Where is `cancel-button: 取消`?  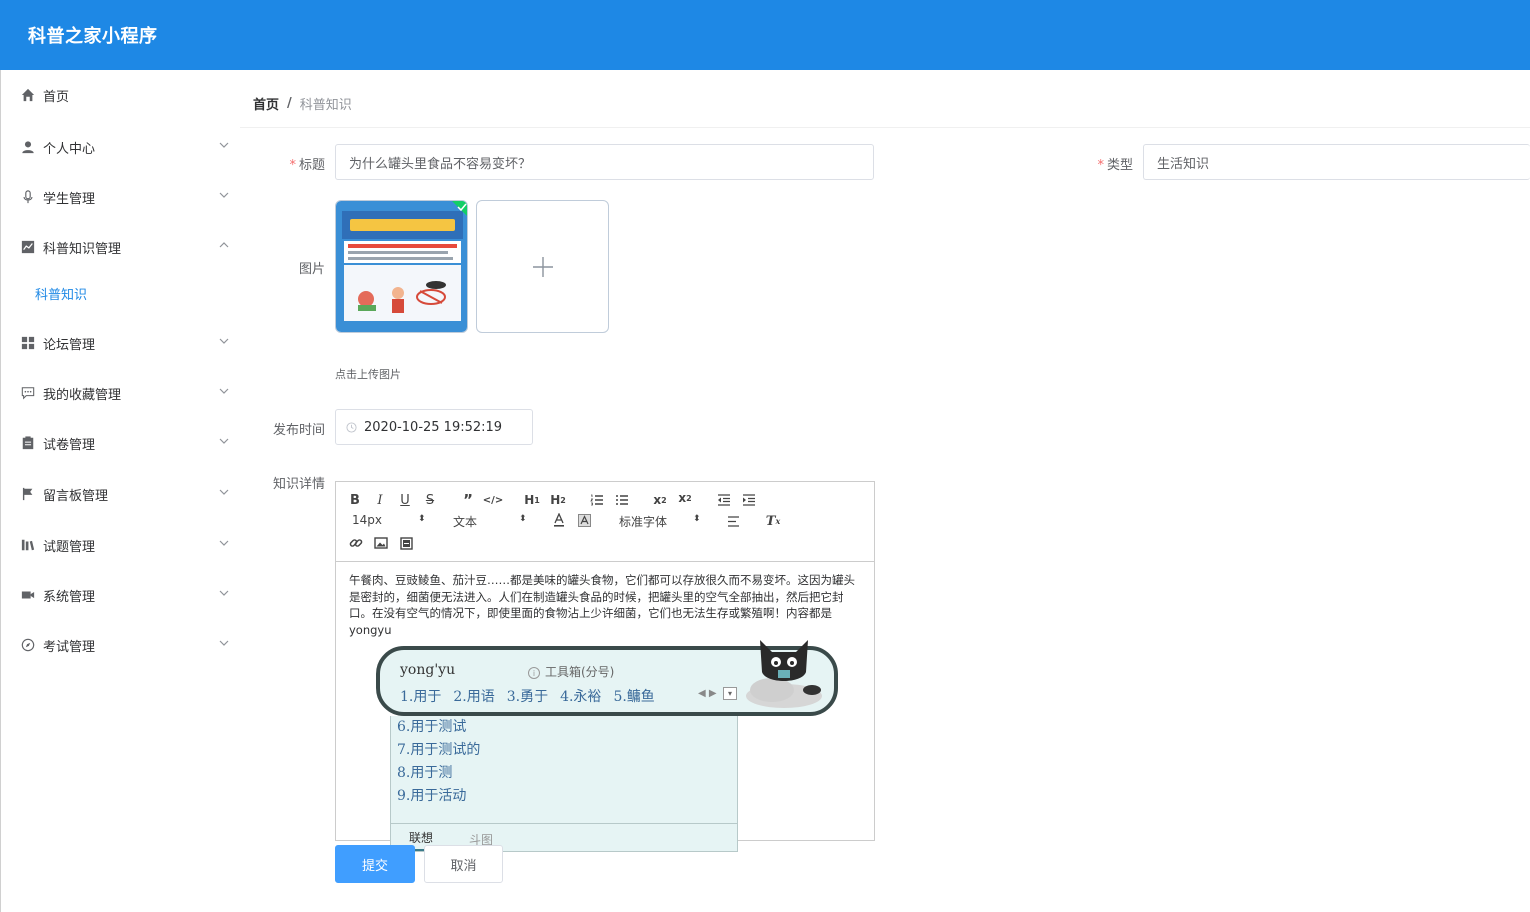
cancel-button: 取消 is located at coordinates (463, 864).